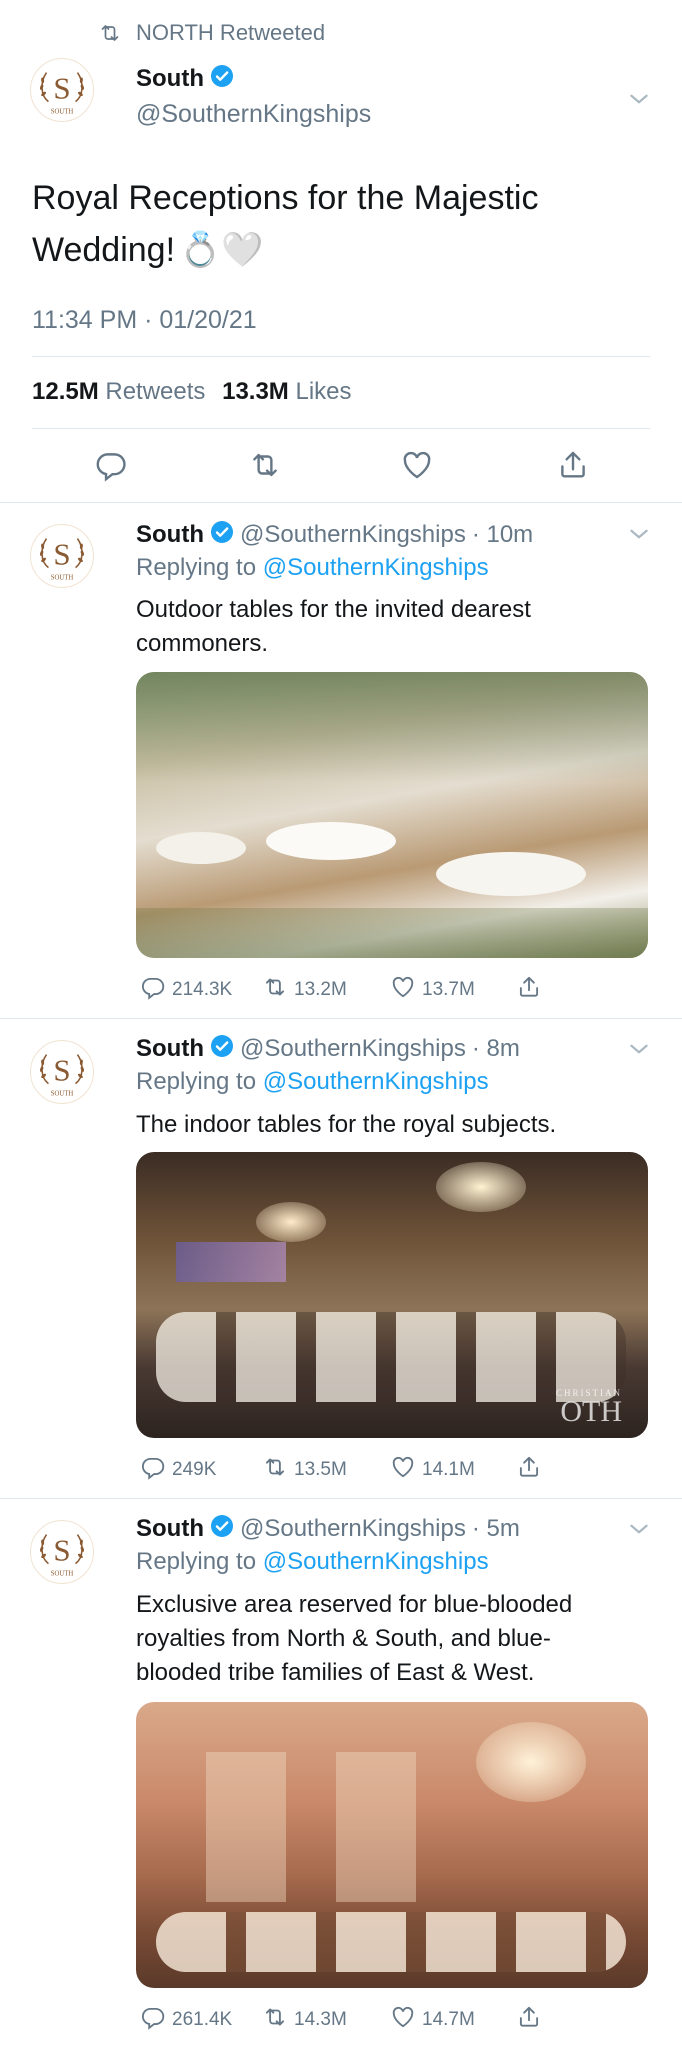 The height and width of the screenshot is (2048, 682). Describe the element at coordinates (118, 391) in the screenshot. I see `retweets-stat: 12.5M Retweets` at that location.